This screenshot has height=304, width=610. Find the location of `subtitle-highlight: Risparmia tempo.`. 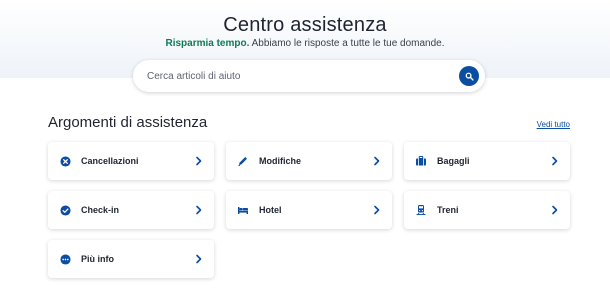

subtitle-highlight: Risparmia tempo. is located at coordinates (207, 43).